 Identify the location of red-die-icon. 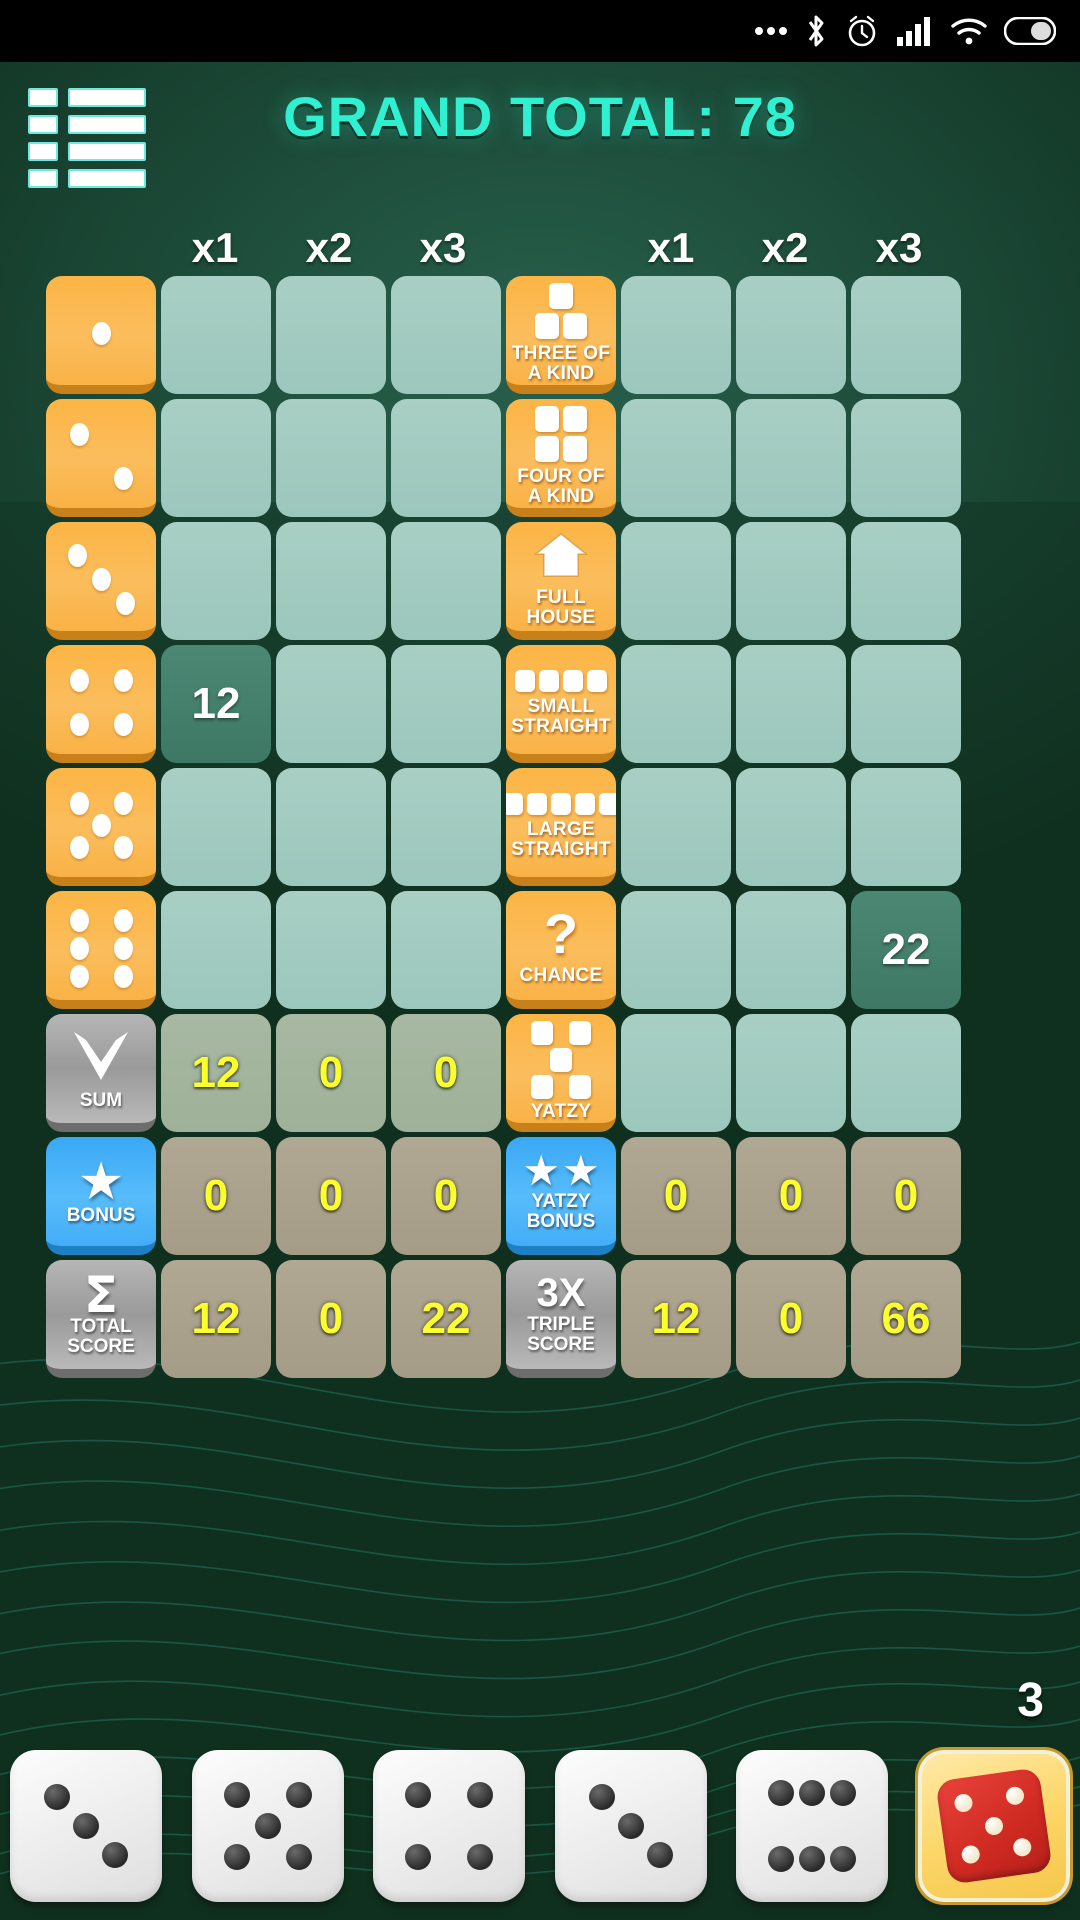
(994, 1826).